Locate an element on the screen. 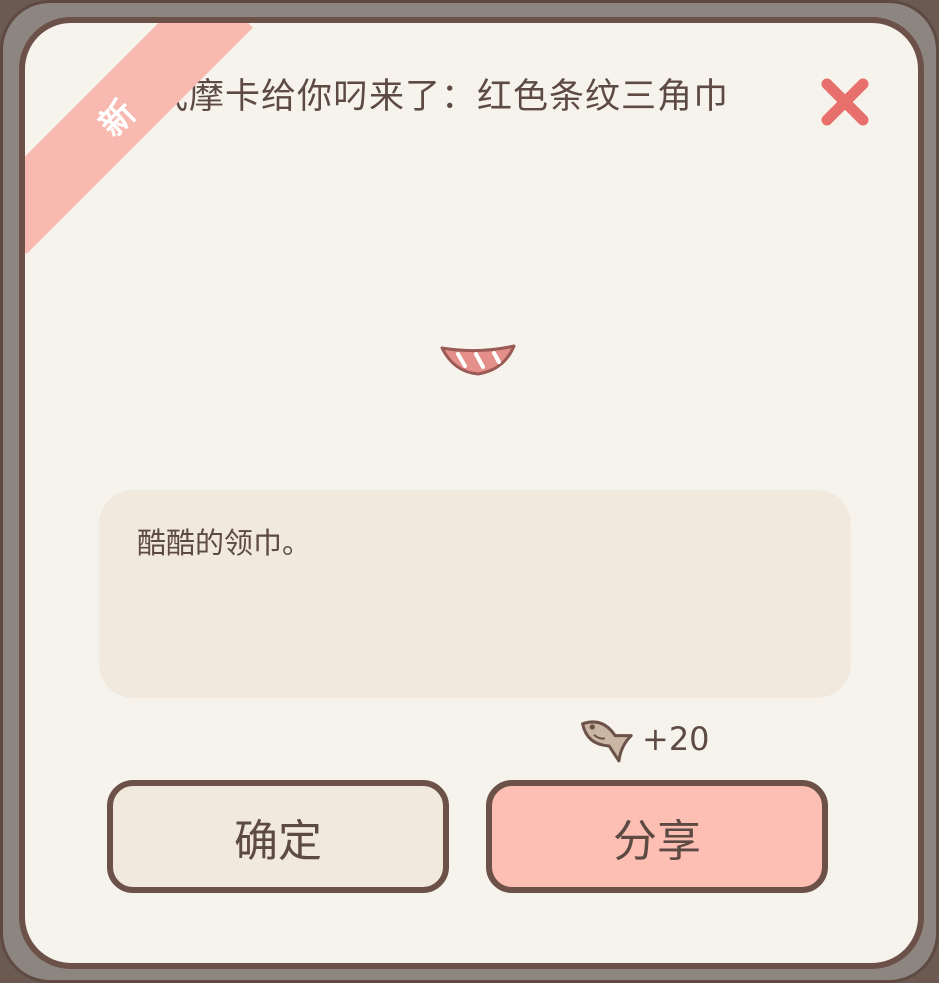 Image resolution: width=939 pixels, height=983 pixels. item-description: 酷酷的领巾。 is located at coordinates (224, 543).